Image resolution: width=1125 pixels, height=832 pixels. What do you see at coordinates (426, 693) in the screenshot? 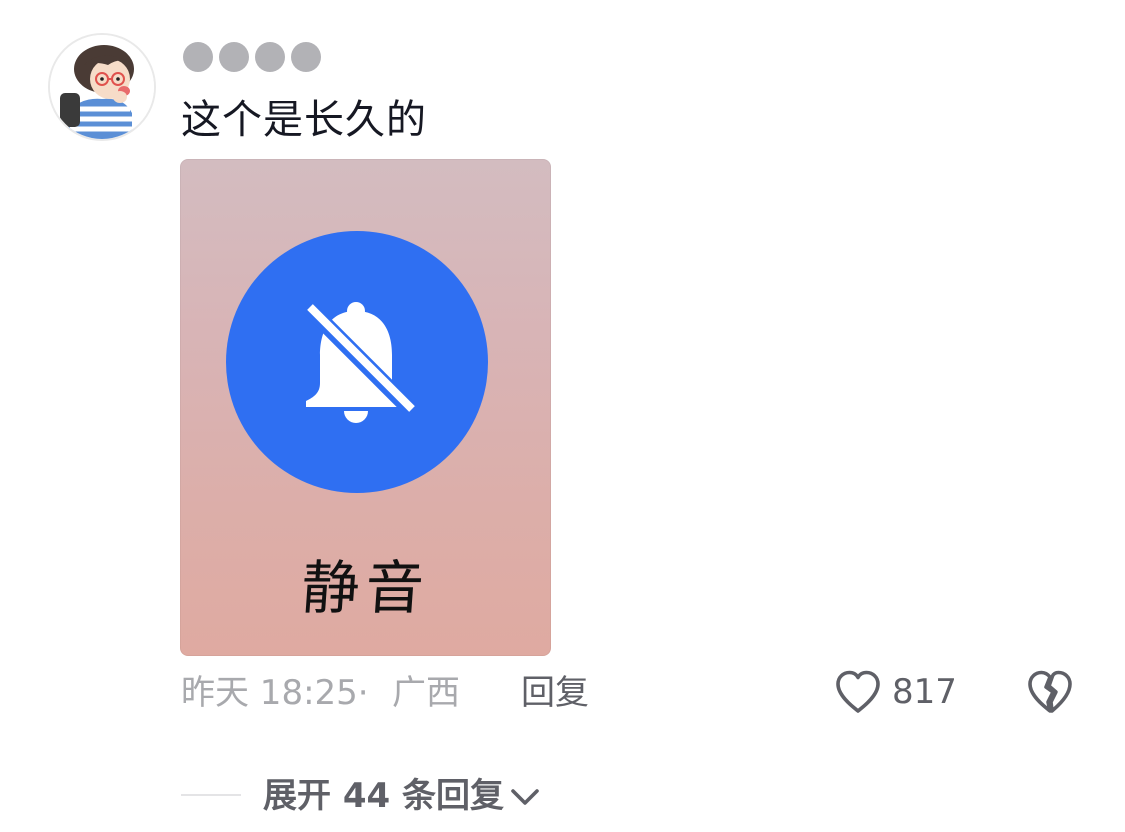
I see `comment-location: 广西` at bounding box center [426, 693].